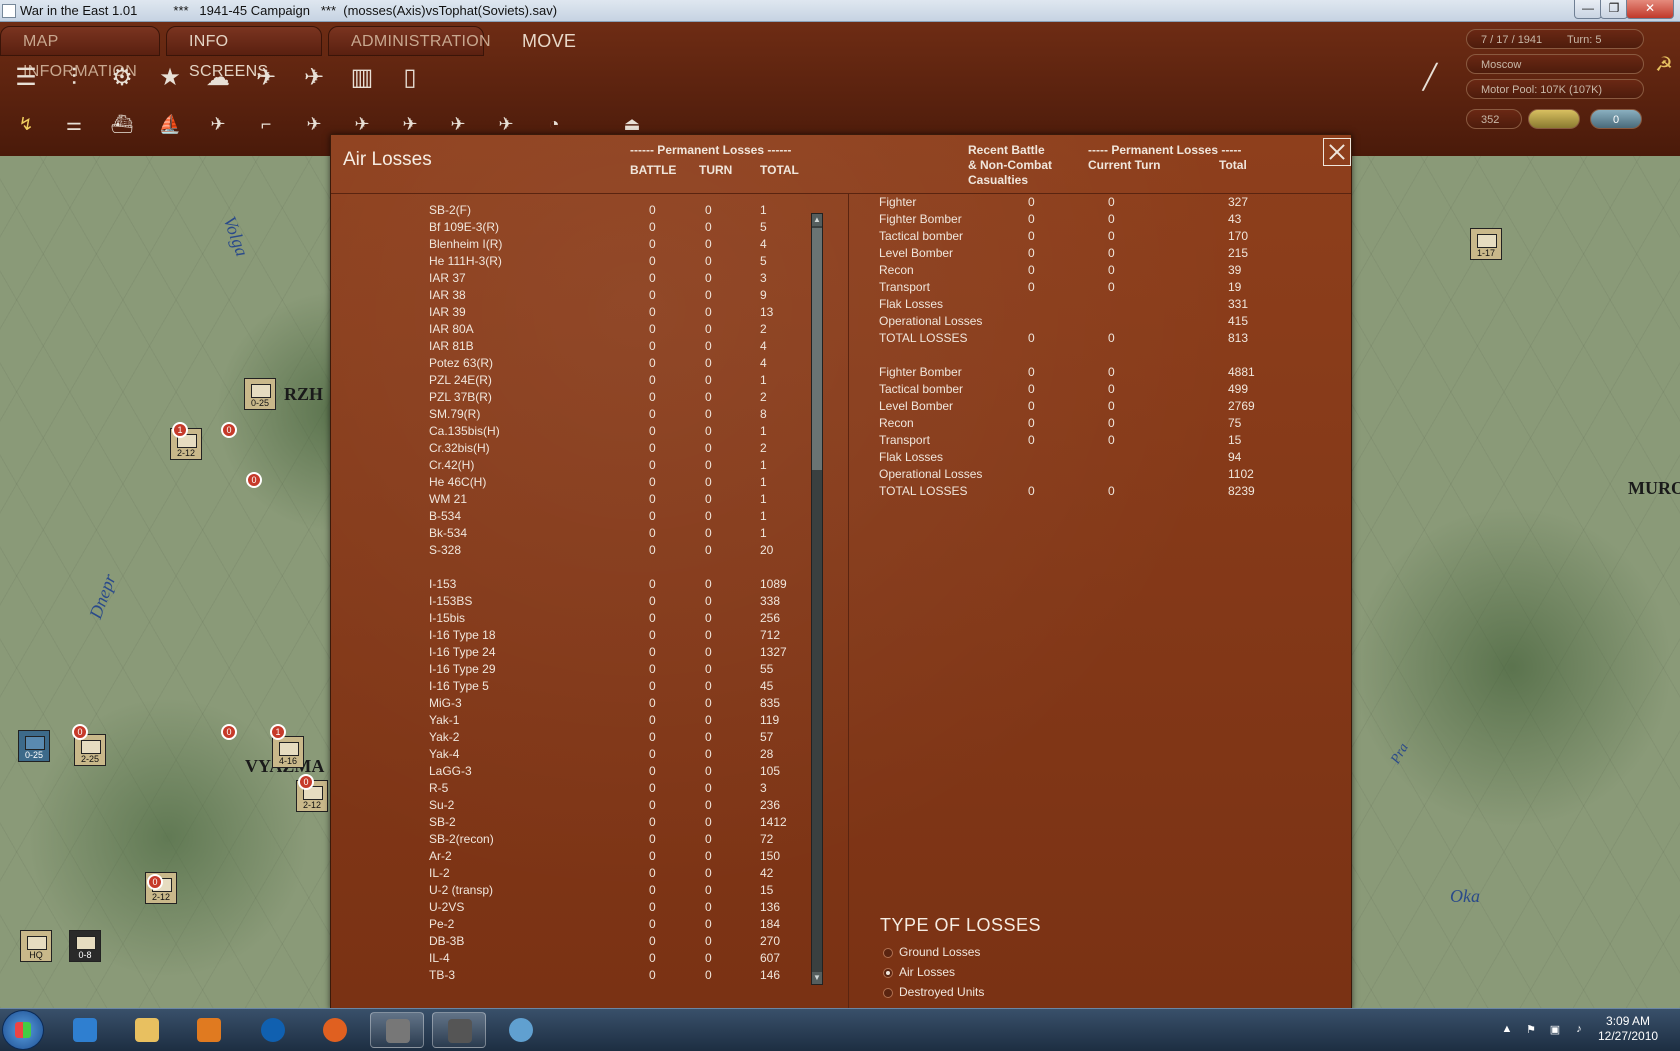 The image size is (1680, 1051). Describe the element at coordinates (335, 1030) in the screenshot. I see `taskbar-firefox` at that location.